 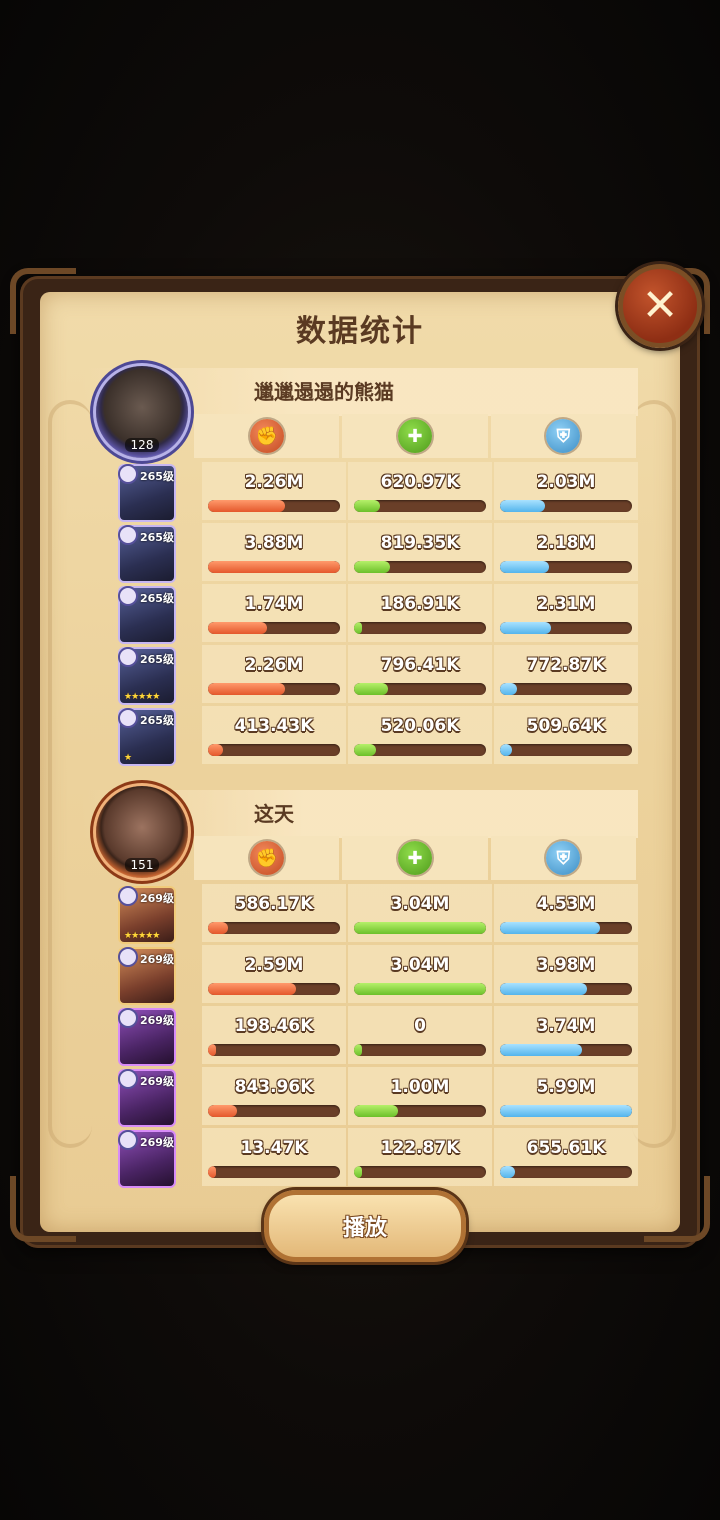 What do you see at coordinates (365, 1226) in the screenshot?
I see `replay-button: 播放` at bounding box center [365, 1226].